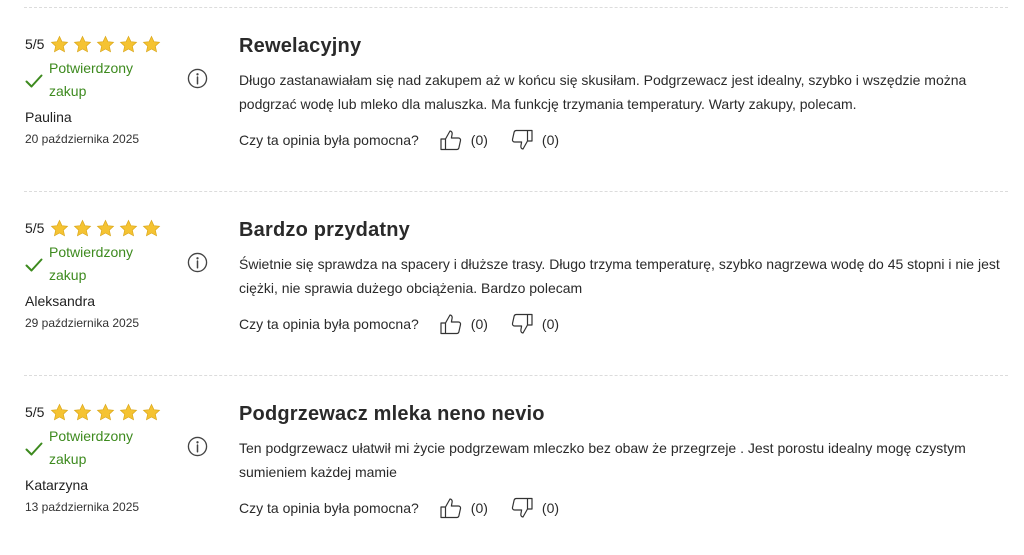  I want to click on review-date: 20 października 2025, so click(82, 139).